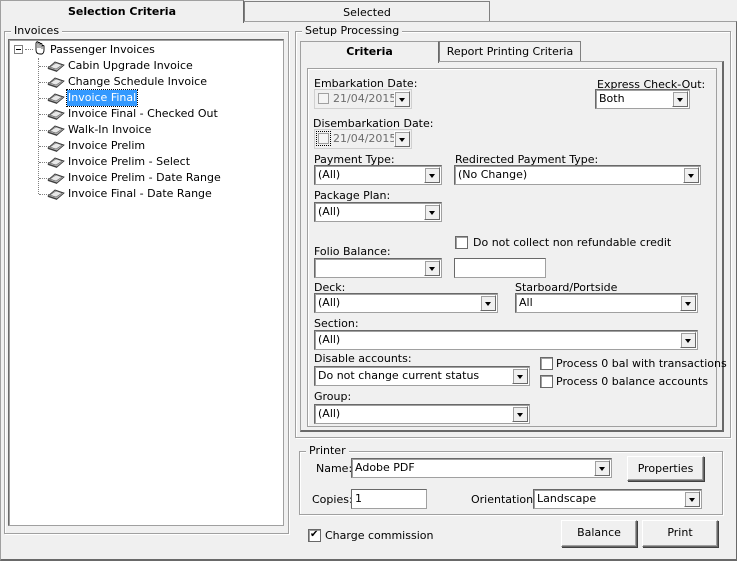 The height and width of the screenshot is (561, 737). I want to click on orientation-value: Landscape, so click(567, 498).